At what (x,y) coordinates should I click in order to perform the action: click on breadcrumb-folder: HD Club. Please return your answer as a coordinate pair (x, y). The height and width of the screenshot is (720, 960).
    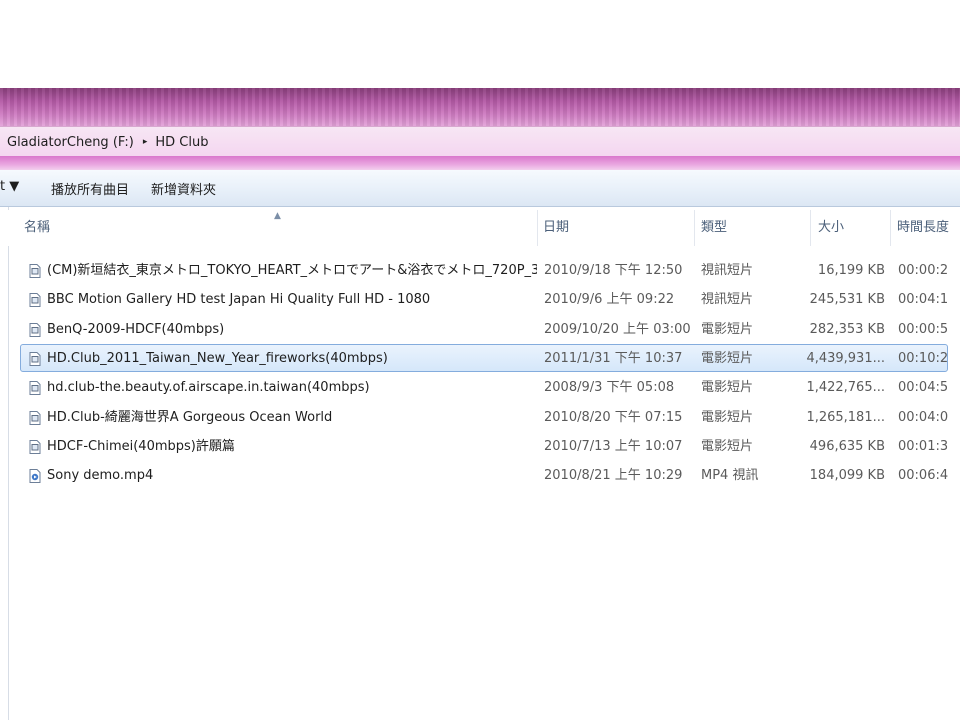
    Looking at the image, I should click on (181, 142).